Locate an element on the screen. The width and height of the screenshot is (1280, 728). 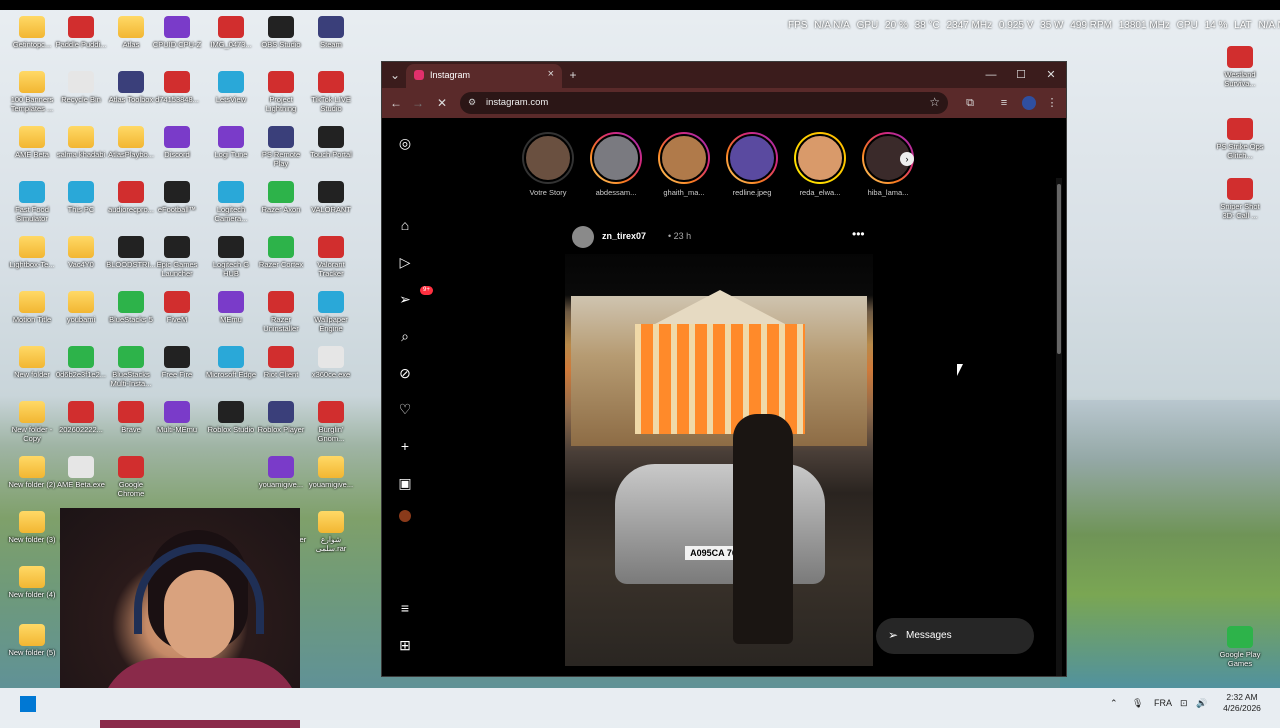
also-from-meta-icon: ⊞ is located at coordinates (405, 645).